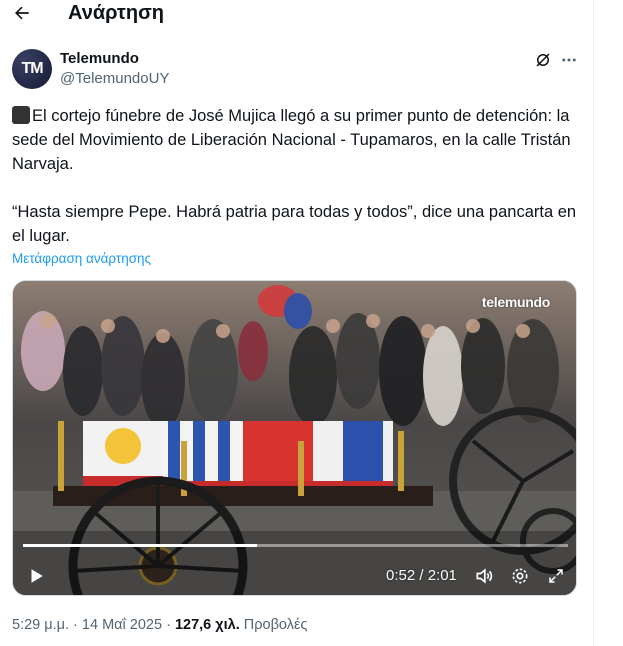 This screenshot has height=646, width=623. I want to click on top-bar: Ανάρτηση, so click(296, 14).